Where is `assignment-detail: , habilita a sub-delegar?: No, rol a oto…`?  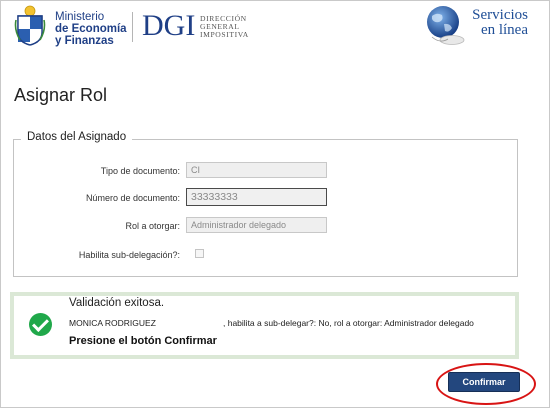 assignment-detail: , habilita a sub-delegar?: No, rol a oto… is located at coordinates (348, 323).